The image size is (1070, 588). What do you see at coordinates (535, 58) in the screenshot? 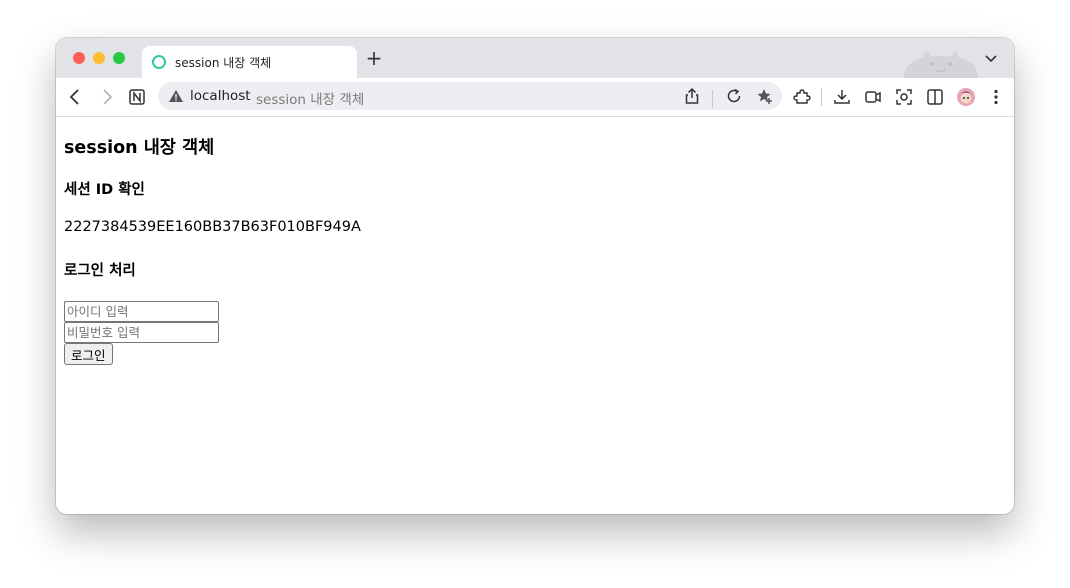
I see `tab-bar: session 내장 객체 +` at bounding box center [535, 58].